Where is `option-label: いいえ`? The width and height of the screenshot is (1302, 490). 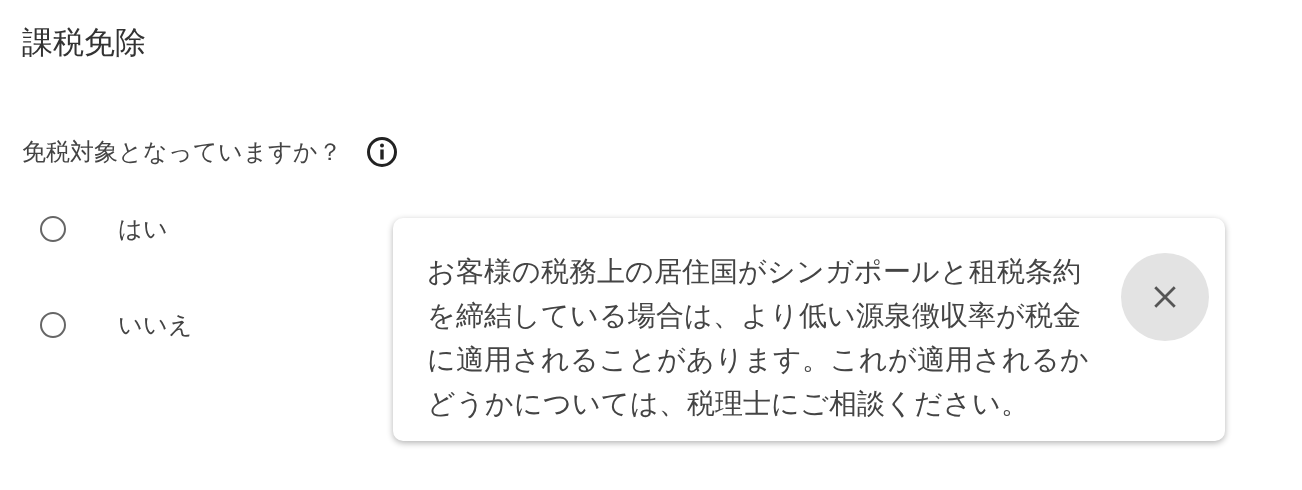
option-label: いいえ is located at coordinates (155, 325).